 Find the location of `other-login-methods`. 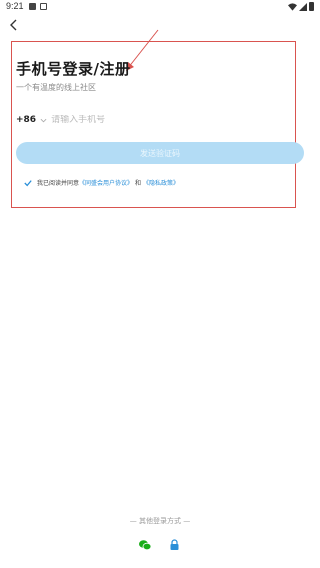

other-login-methods is located at coordinates (160, 546).